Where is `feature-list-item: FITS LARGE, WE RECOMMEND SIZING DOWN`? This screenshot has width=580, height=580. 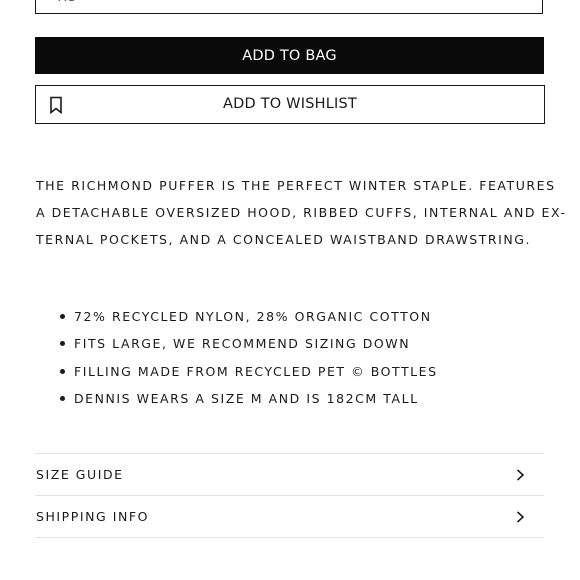 feature-list-item: FITS LARGE, WE RECOMMEND SIZING DOWN is located at coordinates (249, 343).